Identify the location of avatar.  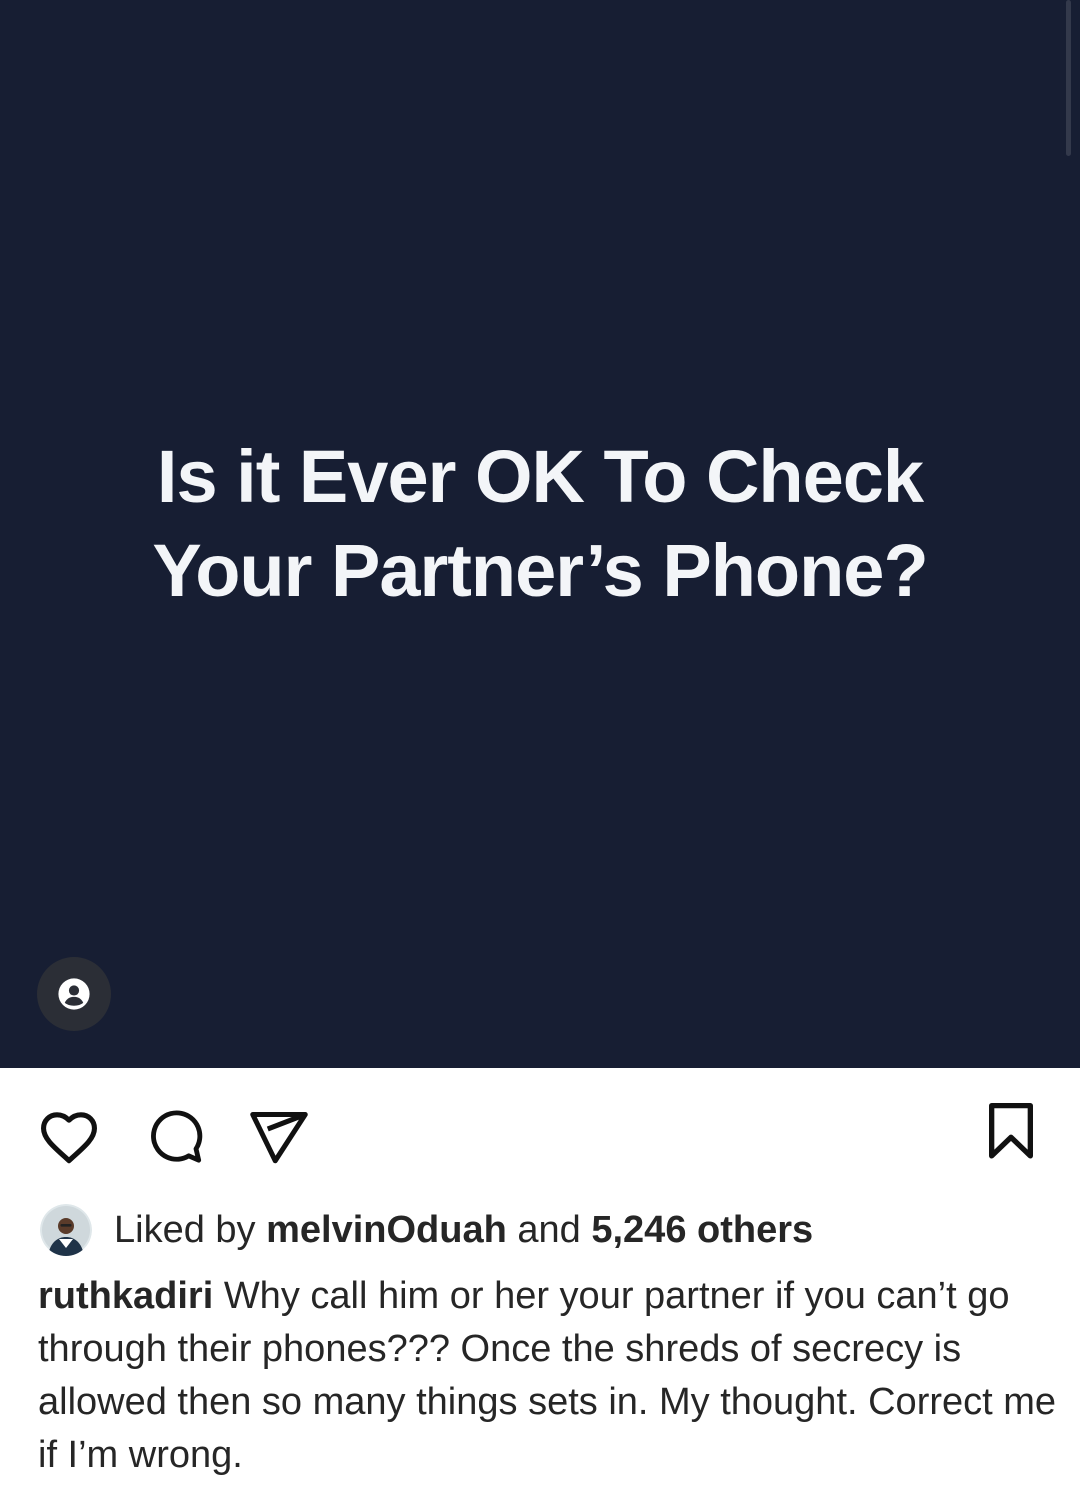
(66, 1230).